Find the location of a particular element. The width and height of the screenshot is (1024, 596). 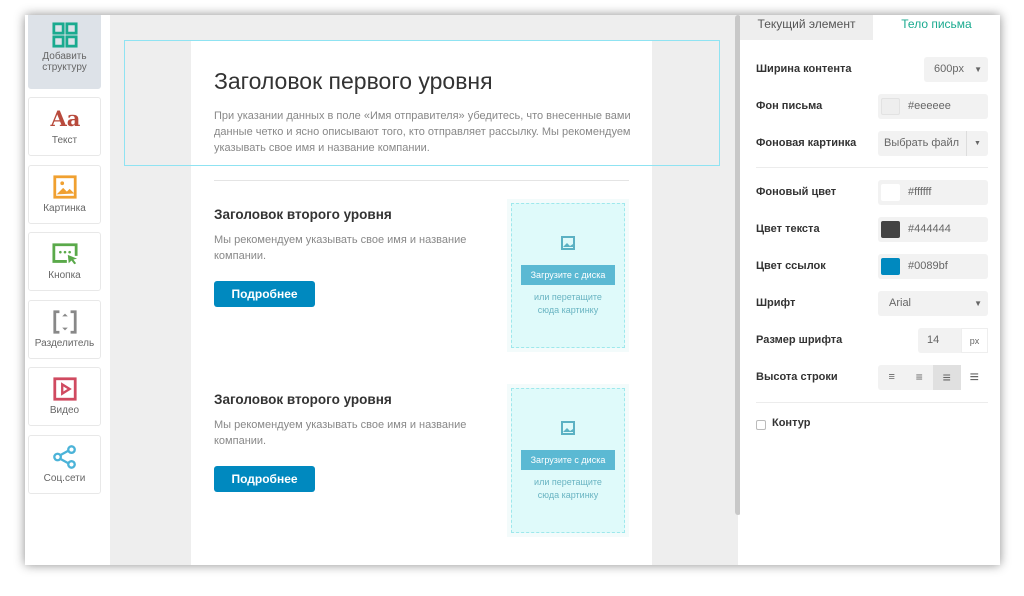

font-size-unit: px is located at coordinates (974, 340).